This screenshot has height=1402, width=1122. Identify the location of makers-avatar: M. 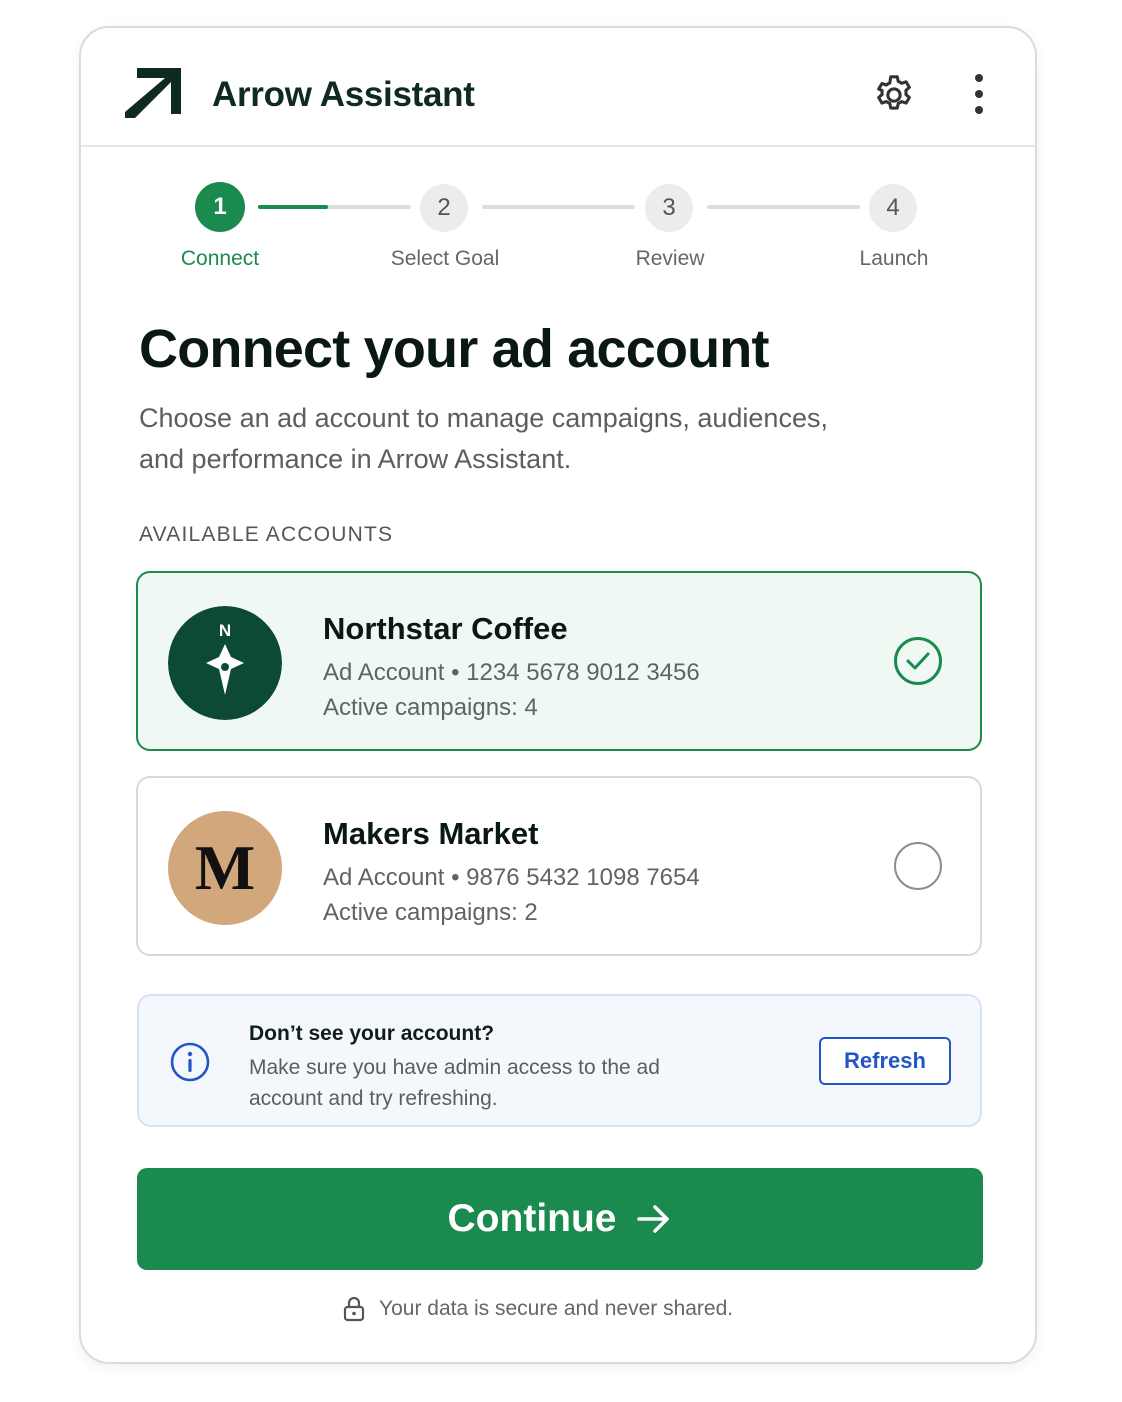
(225, 868).